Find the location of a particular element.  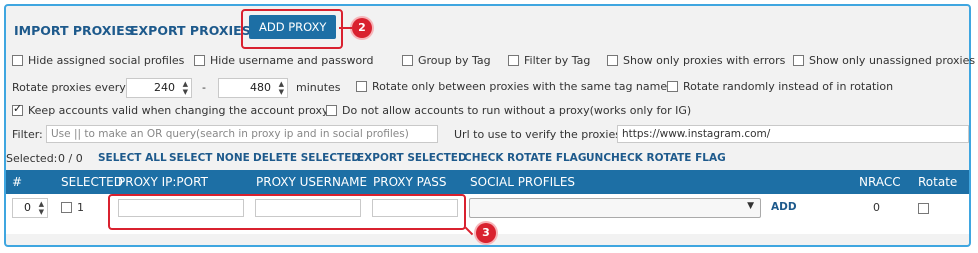

row-index-value: 0 is located at coordinates (27, 207).